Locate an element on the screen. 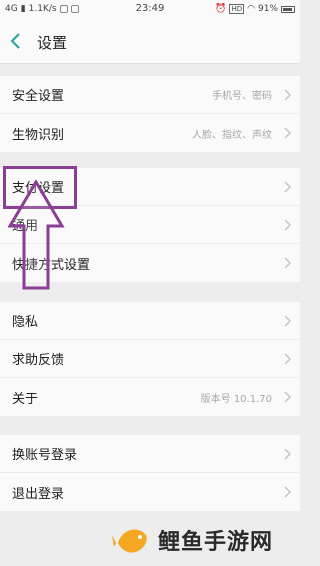 The image size is (320, 566). settings-group-account-security: 安全设置 手机号、密码 生物识别 人脸、指纹、声纹 is located at coordinates (150, 114).